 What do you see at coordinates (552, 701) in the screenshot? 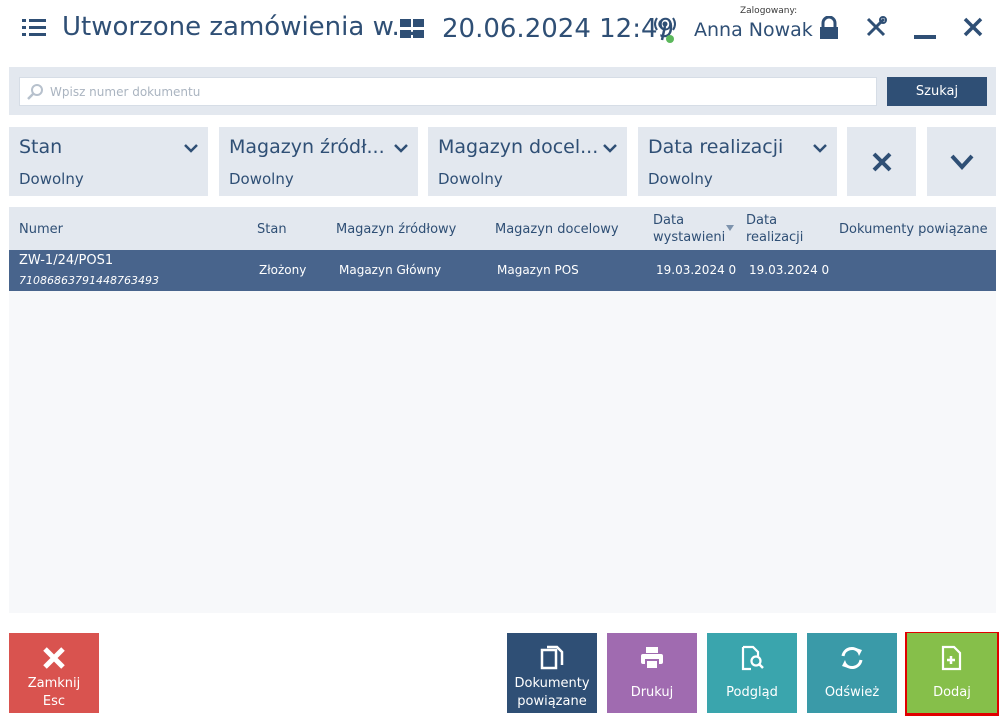
I see `related-documents-label-line2: powiązane` at bounding box center [552, 701].